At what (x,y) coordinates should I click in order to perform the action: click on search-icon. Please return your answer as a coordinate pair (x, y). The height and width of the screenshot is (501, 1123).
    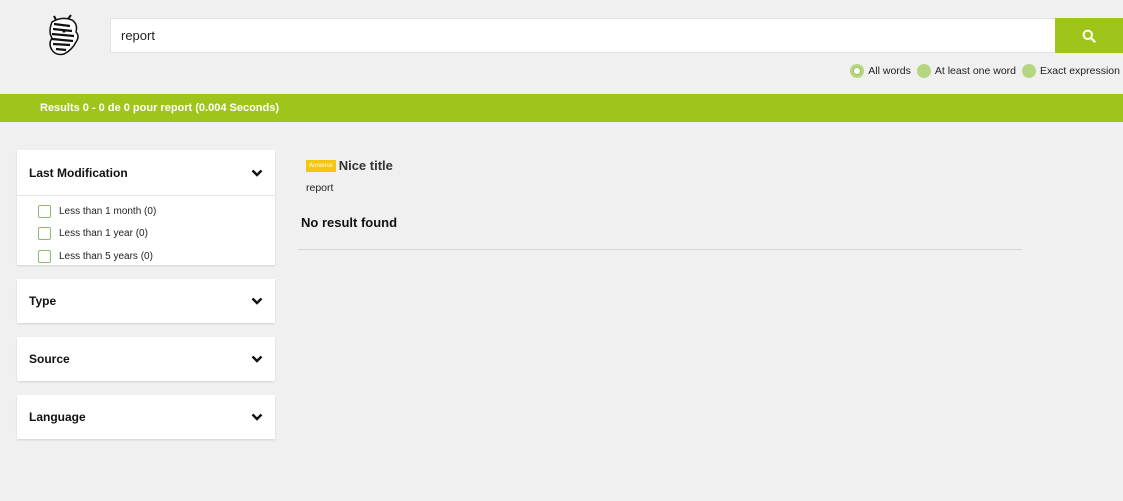
    Looking at the image, I should click on (1089, 36).